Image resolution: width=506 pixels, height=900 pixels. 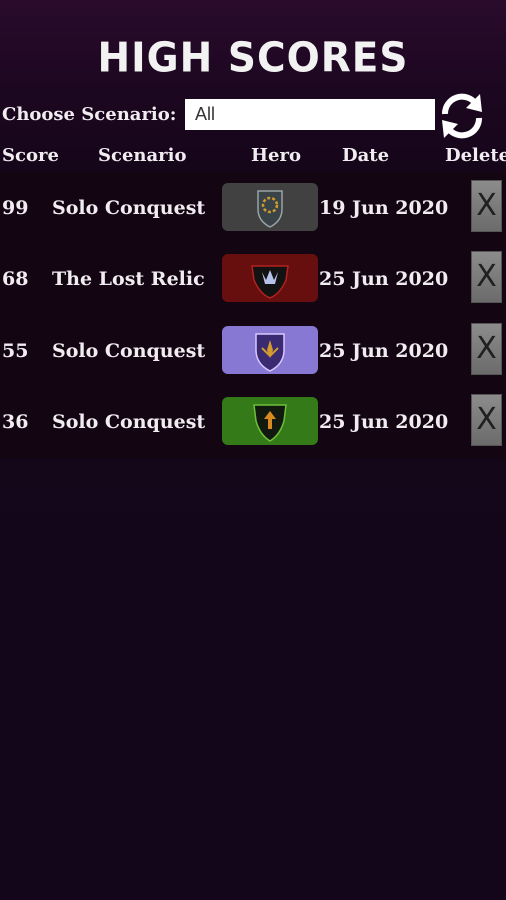 I want to click on table-row: 55 Solo Conquest 25 Jun 2020 X, so click(x=253, y=351).